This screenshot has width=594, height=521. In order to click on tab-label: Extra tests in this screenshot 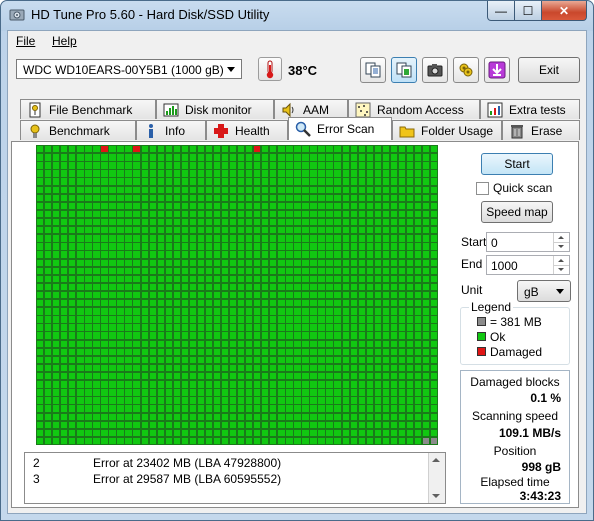, I will do `click(537, 109)`.